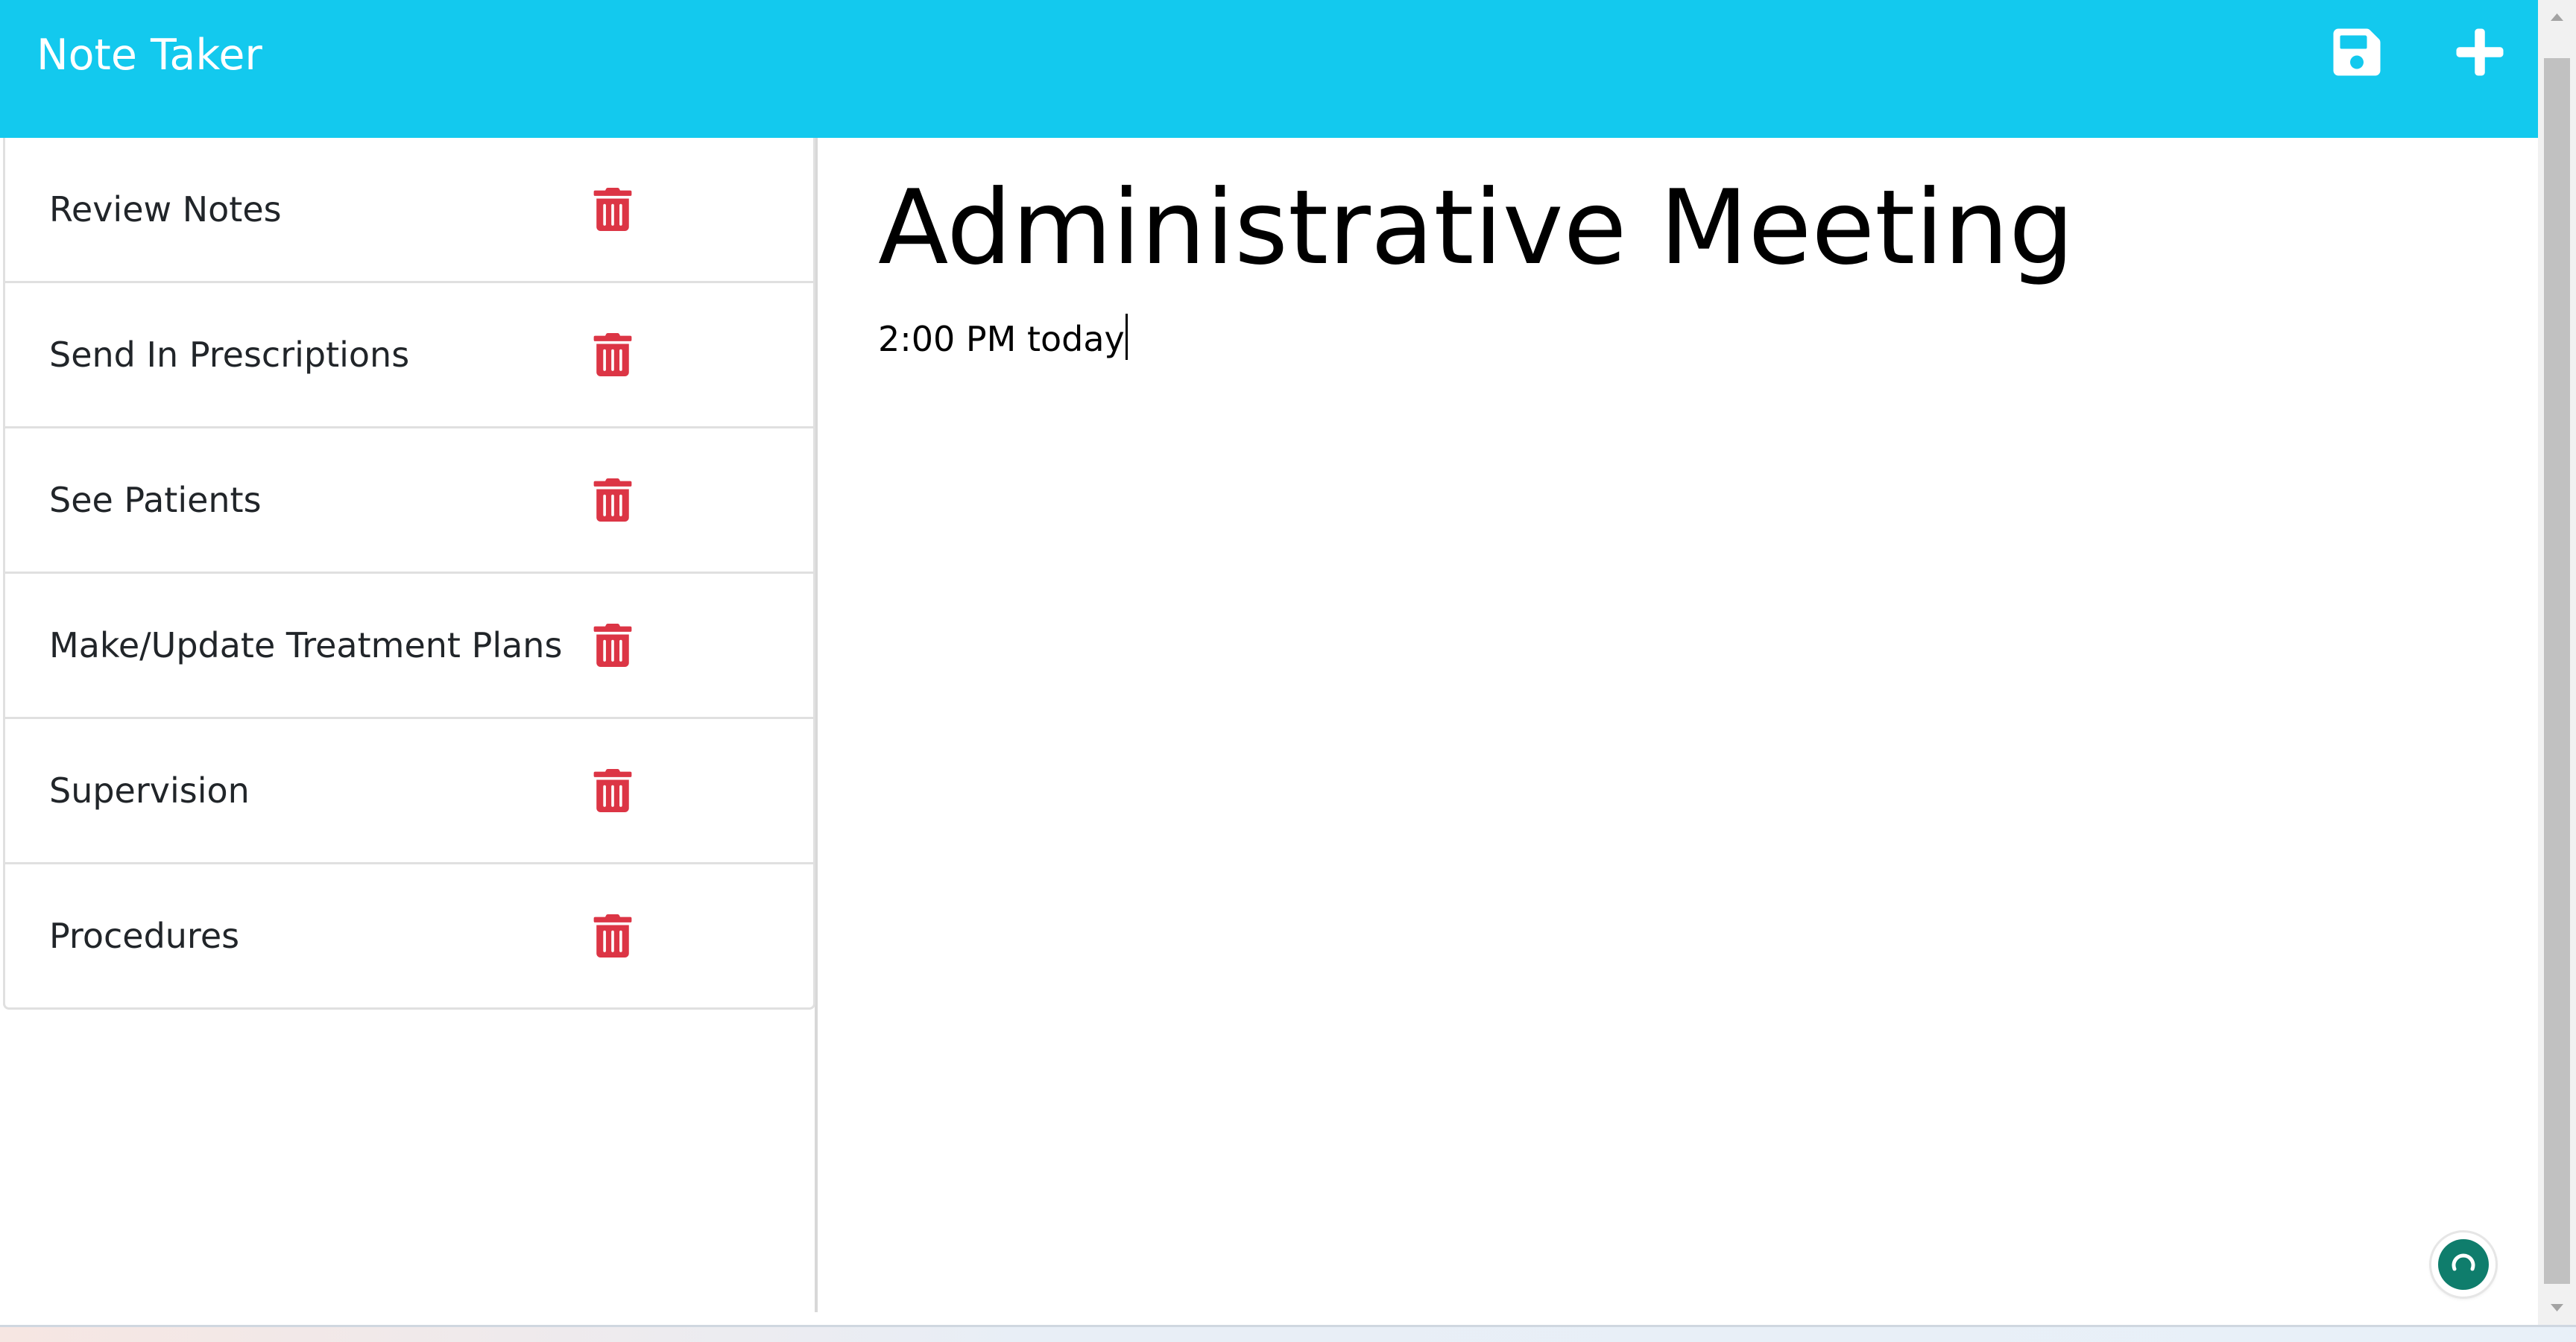 The height and width of the screenshot is (1342, 2576). What do you see at coordinates (230, 355) in the screenshot?
I see `note-item-title: Send In Prescriptions` at bounding box center [230, 355].